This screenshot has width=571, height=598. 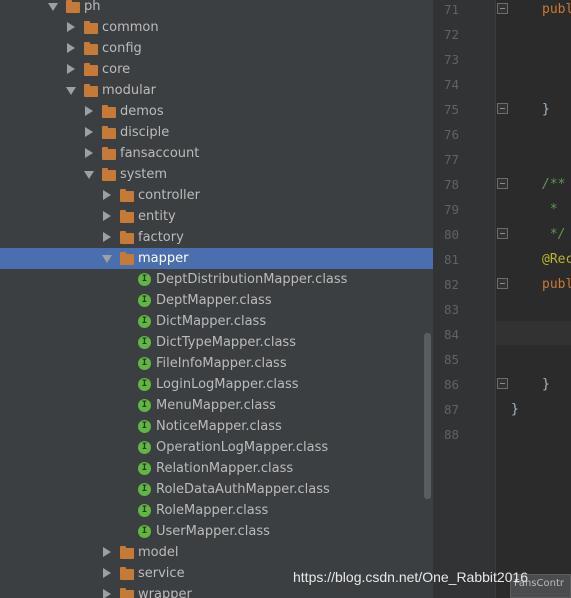 I want to click on tree-scrollbar, so click(x=427, y=416).